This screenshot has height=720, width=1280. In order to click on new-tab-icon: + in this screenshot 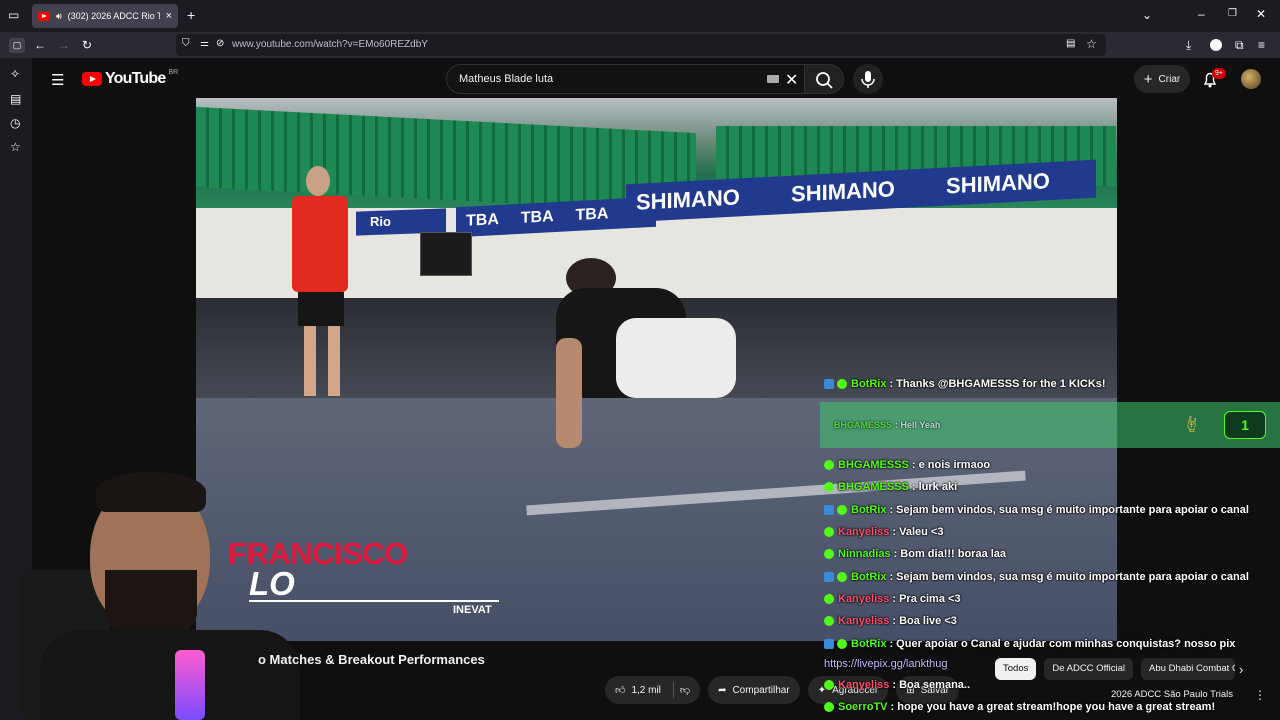, I will do `click(191, 15)`.